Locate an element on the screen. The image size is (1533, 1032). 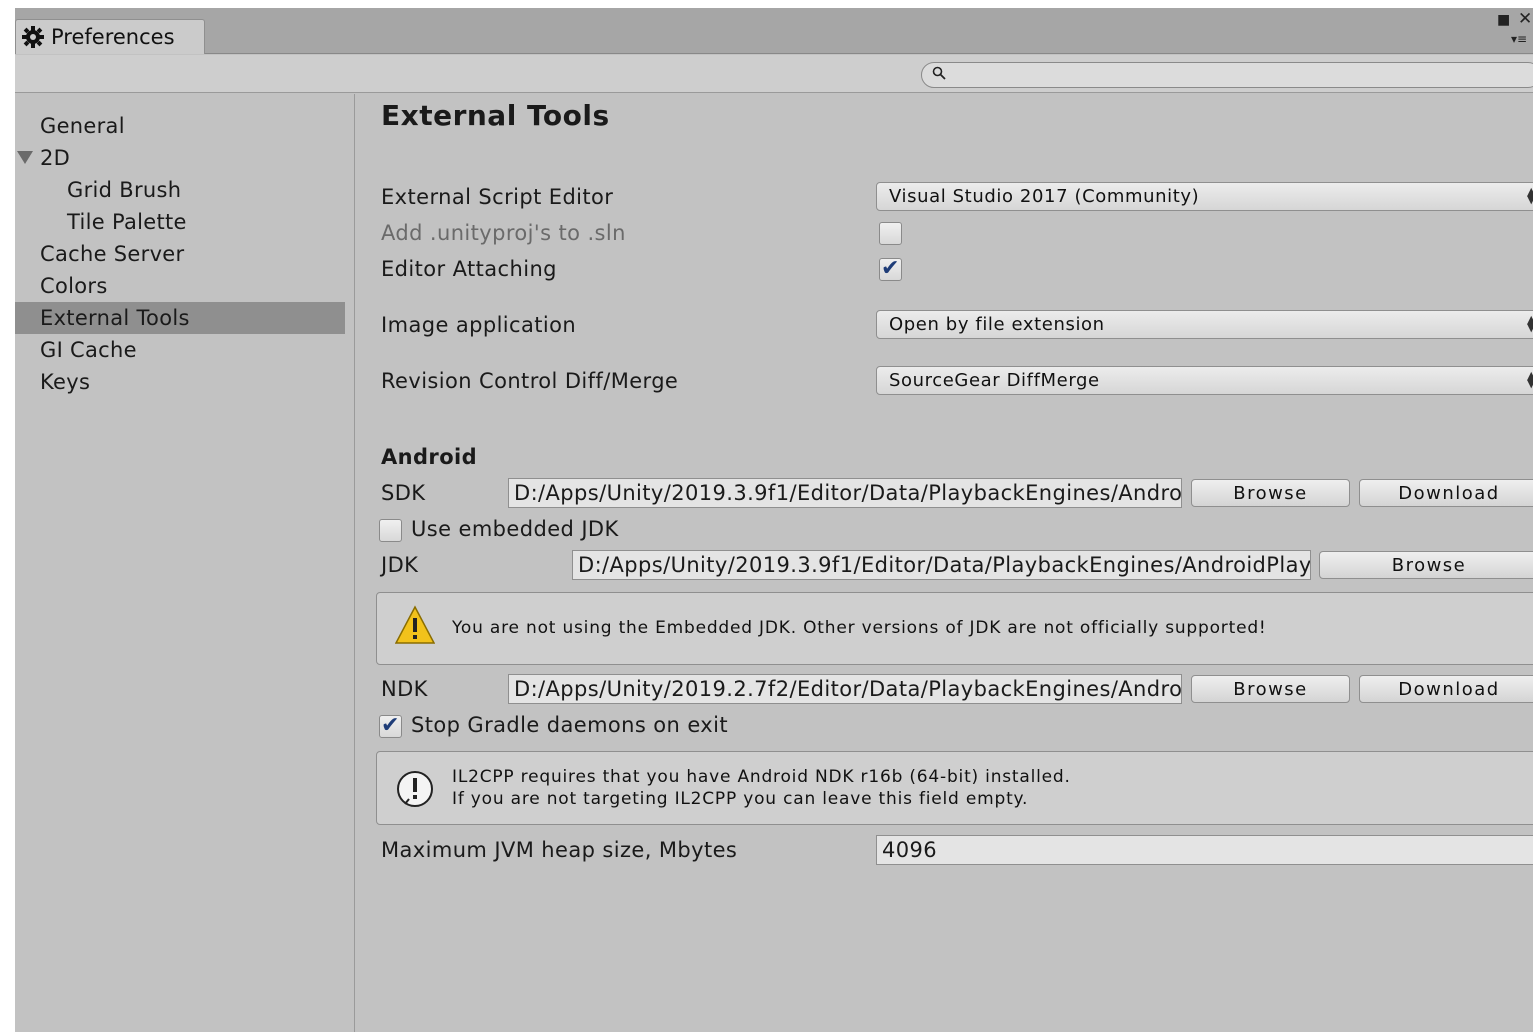
stop-gradle-label: Stop Gradle daemons on exit is located at coordinates (569, 725).